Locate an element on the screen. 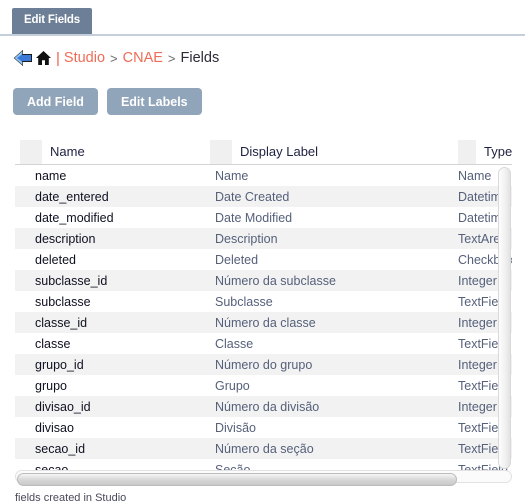 The width and height of the screenshot is (525, 504). action-toolbar: Add Field Edit Labels is located at coordinates (107, 101).